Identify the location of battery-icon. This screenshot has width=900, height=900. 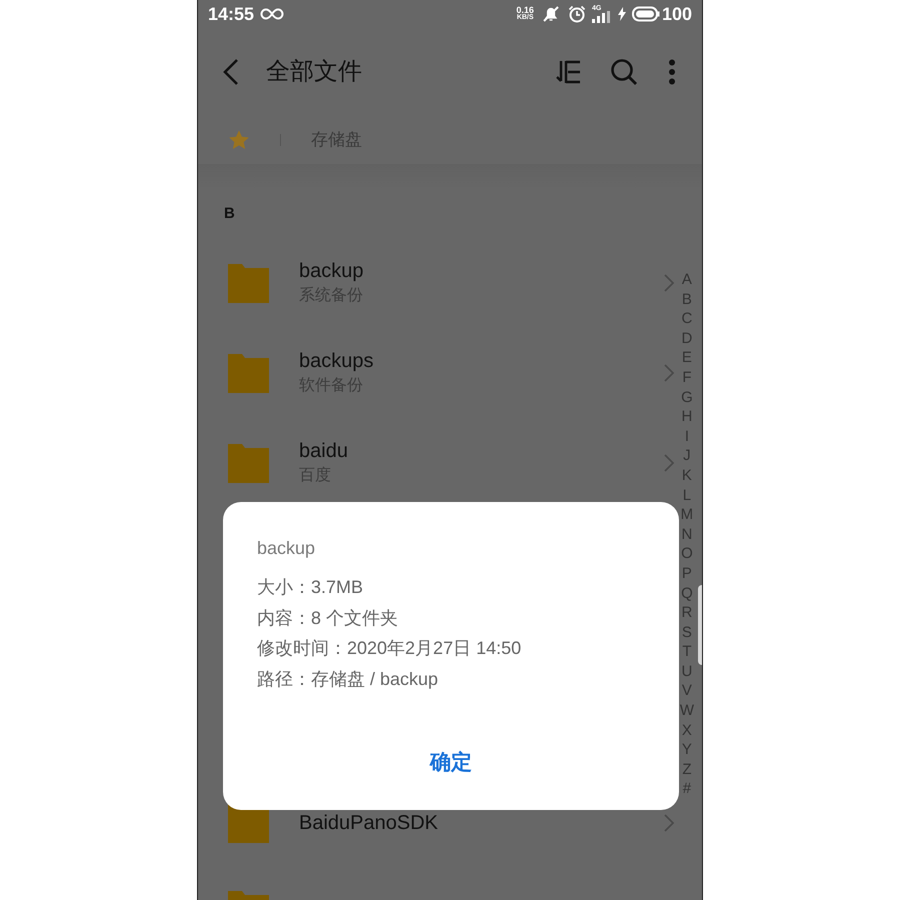
(646, 14).